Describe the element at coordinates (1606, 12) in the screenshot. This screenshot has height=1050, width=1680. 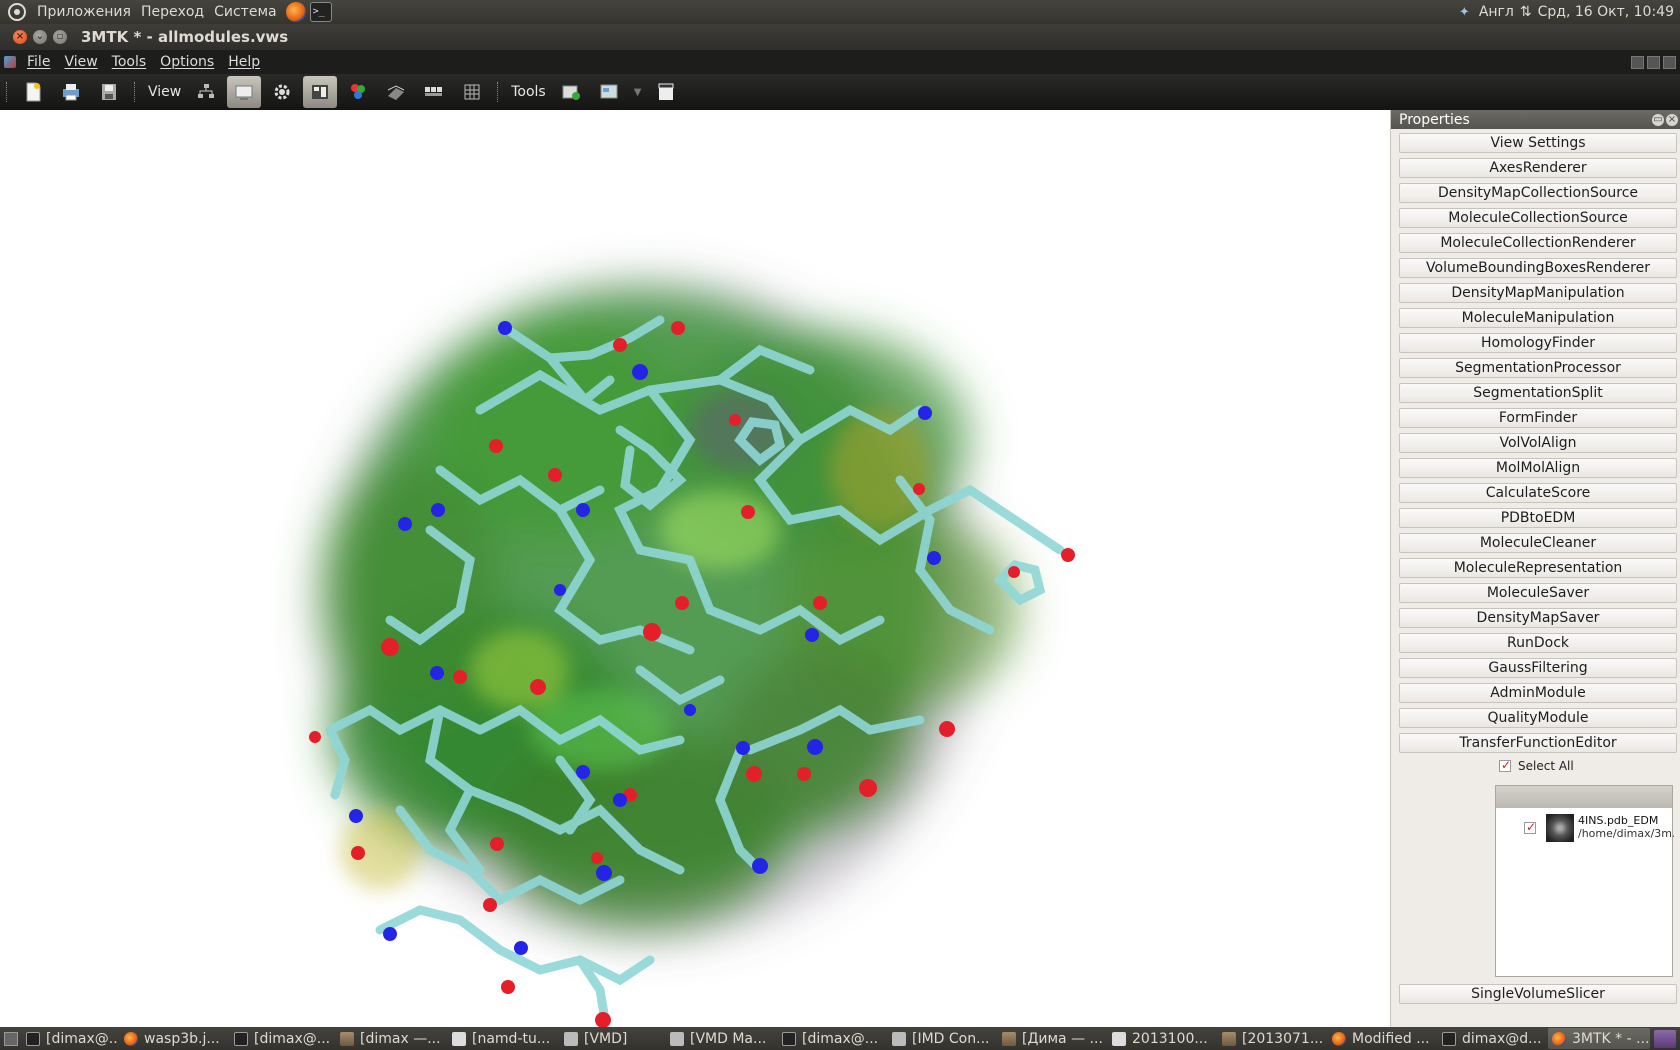
I see `clock: Срд, 16 Окт, 10:49` at that location.